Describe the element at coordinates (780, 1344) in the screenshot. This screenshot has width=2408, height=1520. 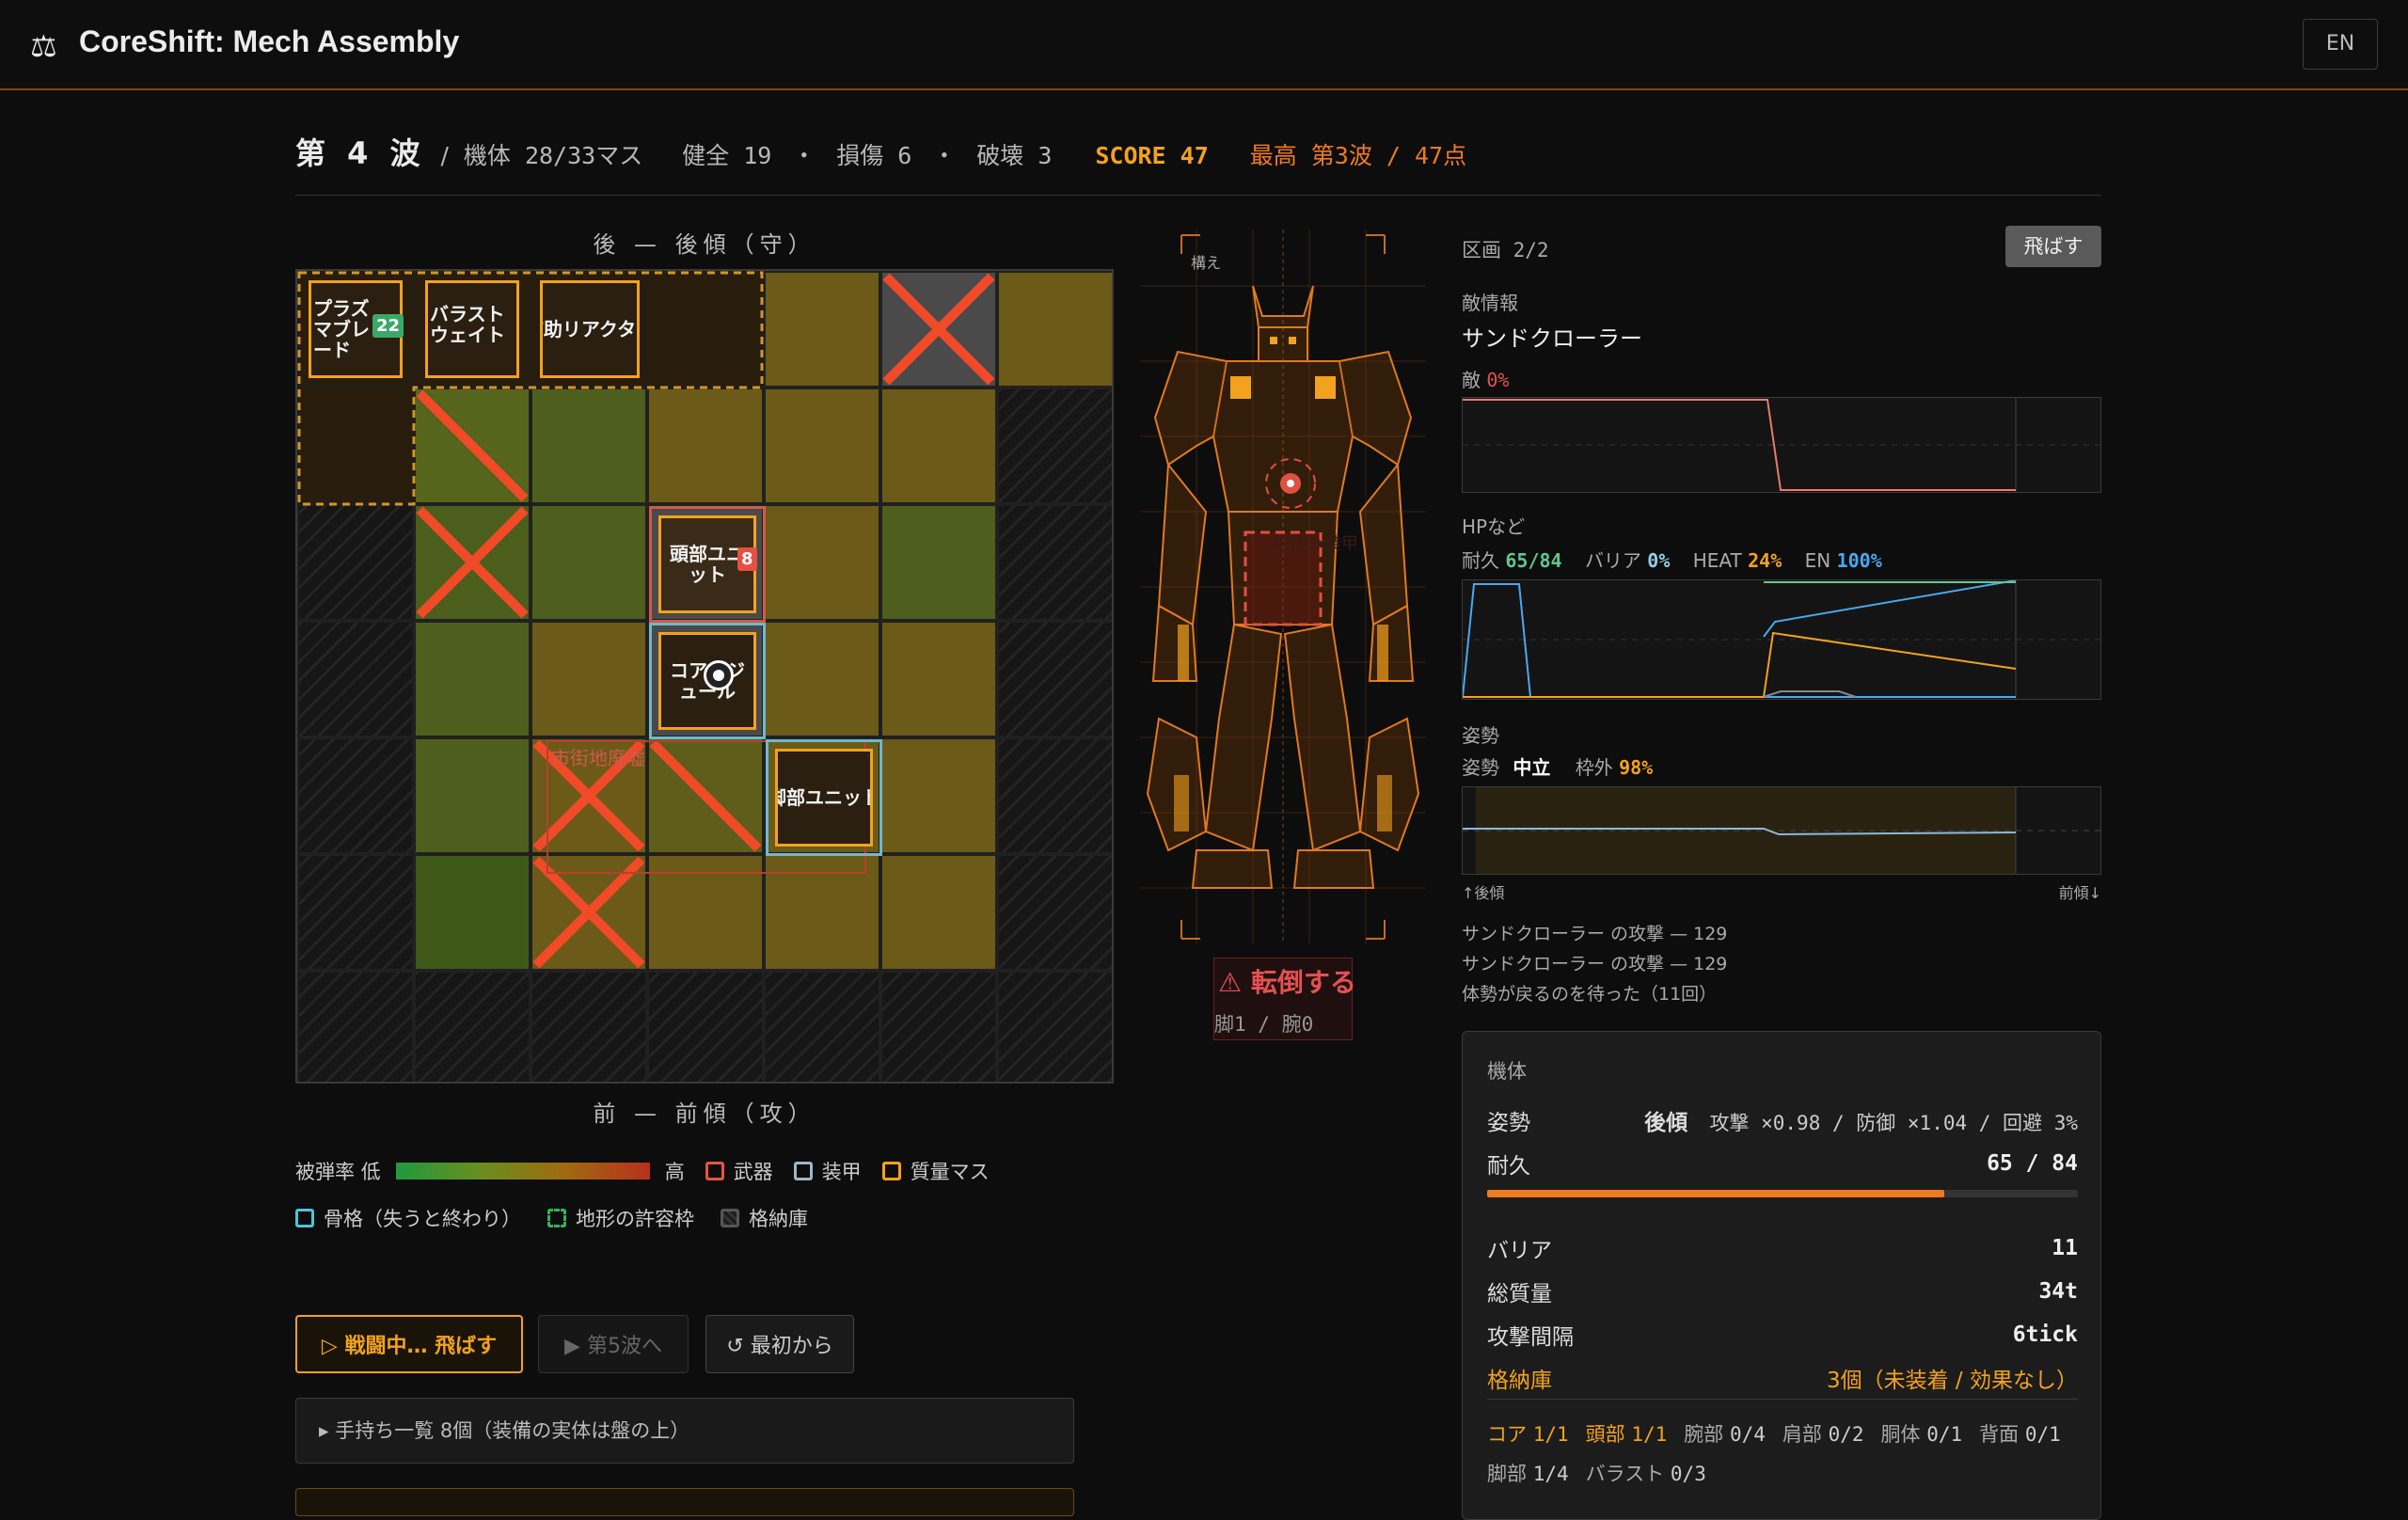
I see `restart-button: ↺ 最初から` at that location.